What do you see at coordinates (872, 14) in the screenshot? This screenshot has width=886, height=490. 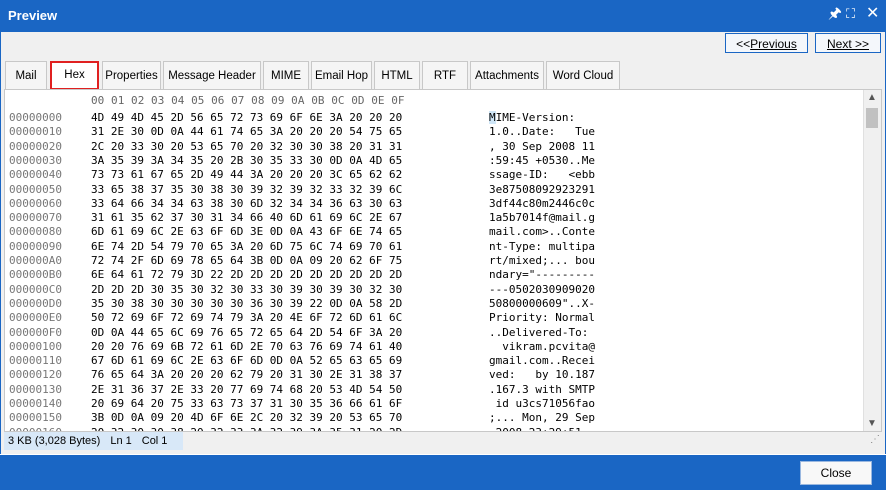 I see `close-icon: ✕` at bounding box center [872, 14].